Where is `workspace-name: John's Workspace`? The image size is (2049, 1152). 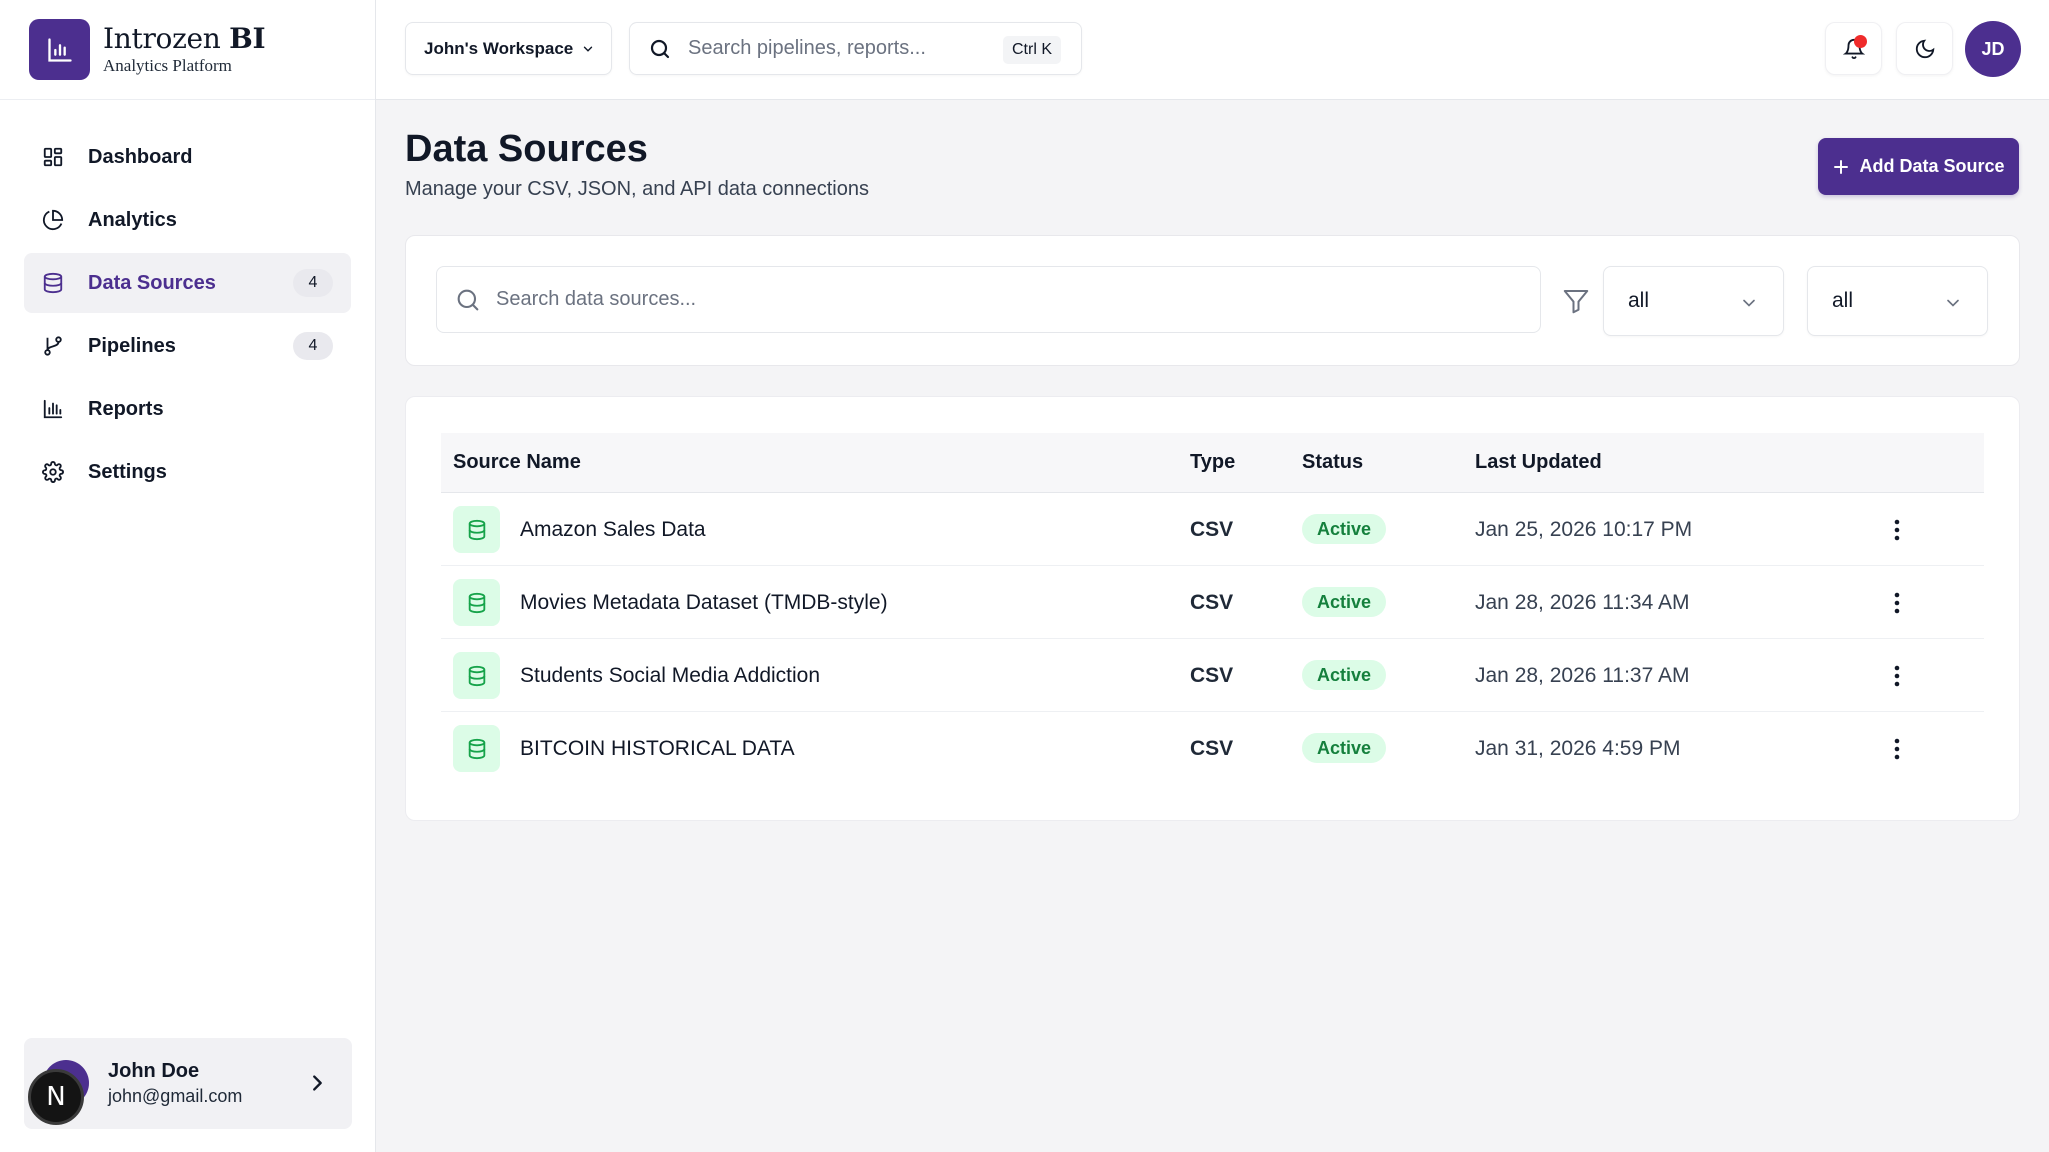
workspace-name: John's Workspace is located at coordinates (499, 48).